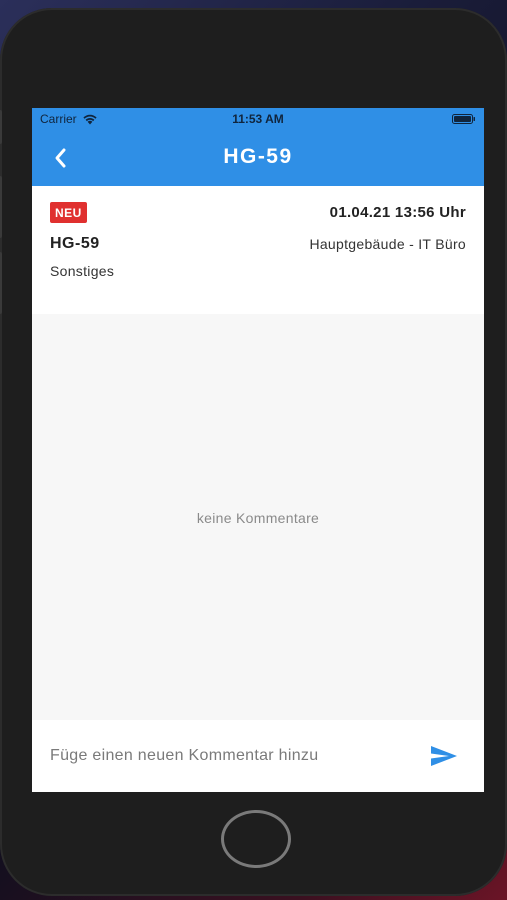  What do you see at coordinates (1, 207) in the screenshot?
I see `volume-up-button` at bounding box center [1, 207].